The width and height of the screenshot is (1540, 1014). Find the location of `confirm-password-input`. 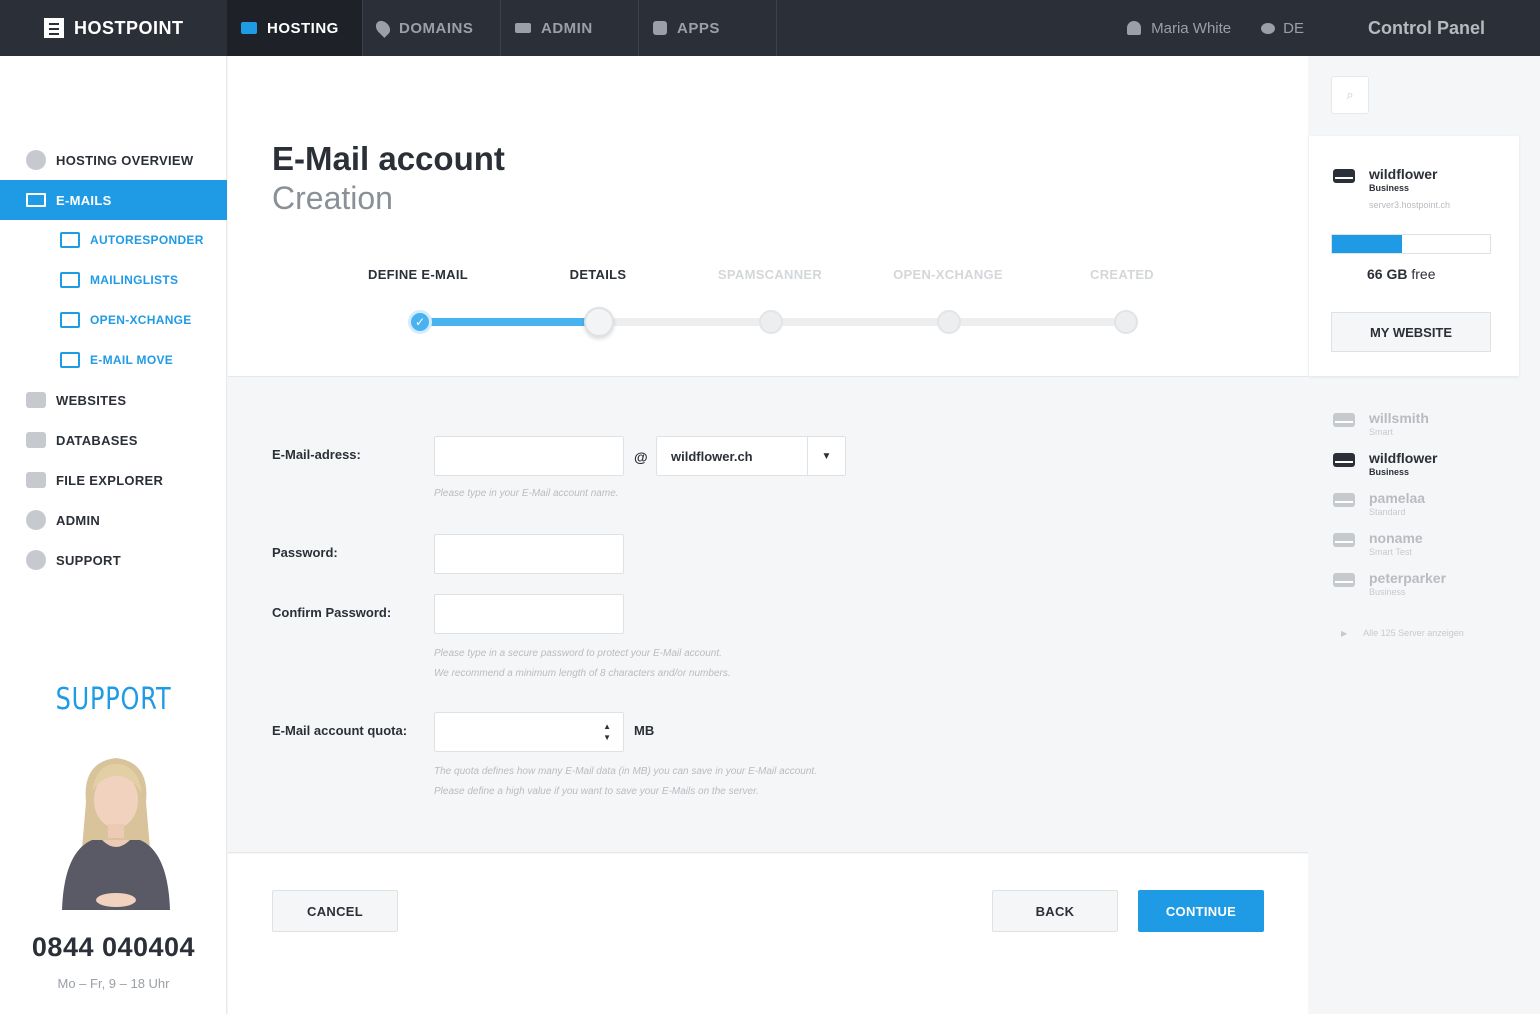

confirm-password-input is located at coordinates (529, 614).